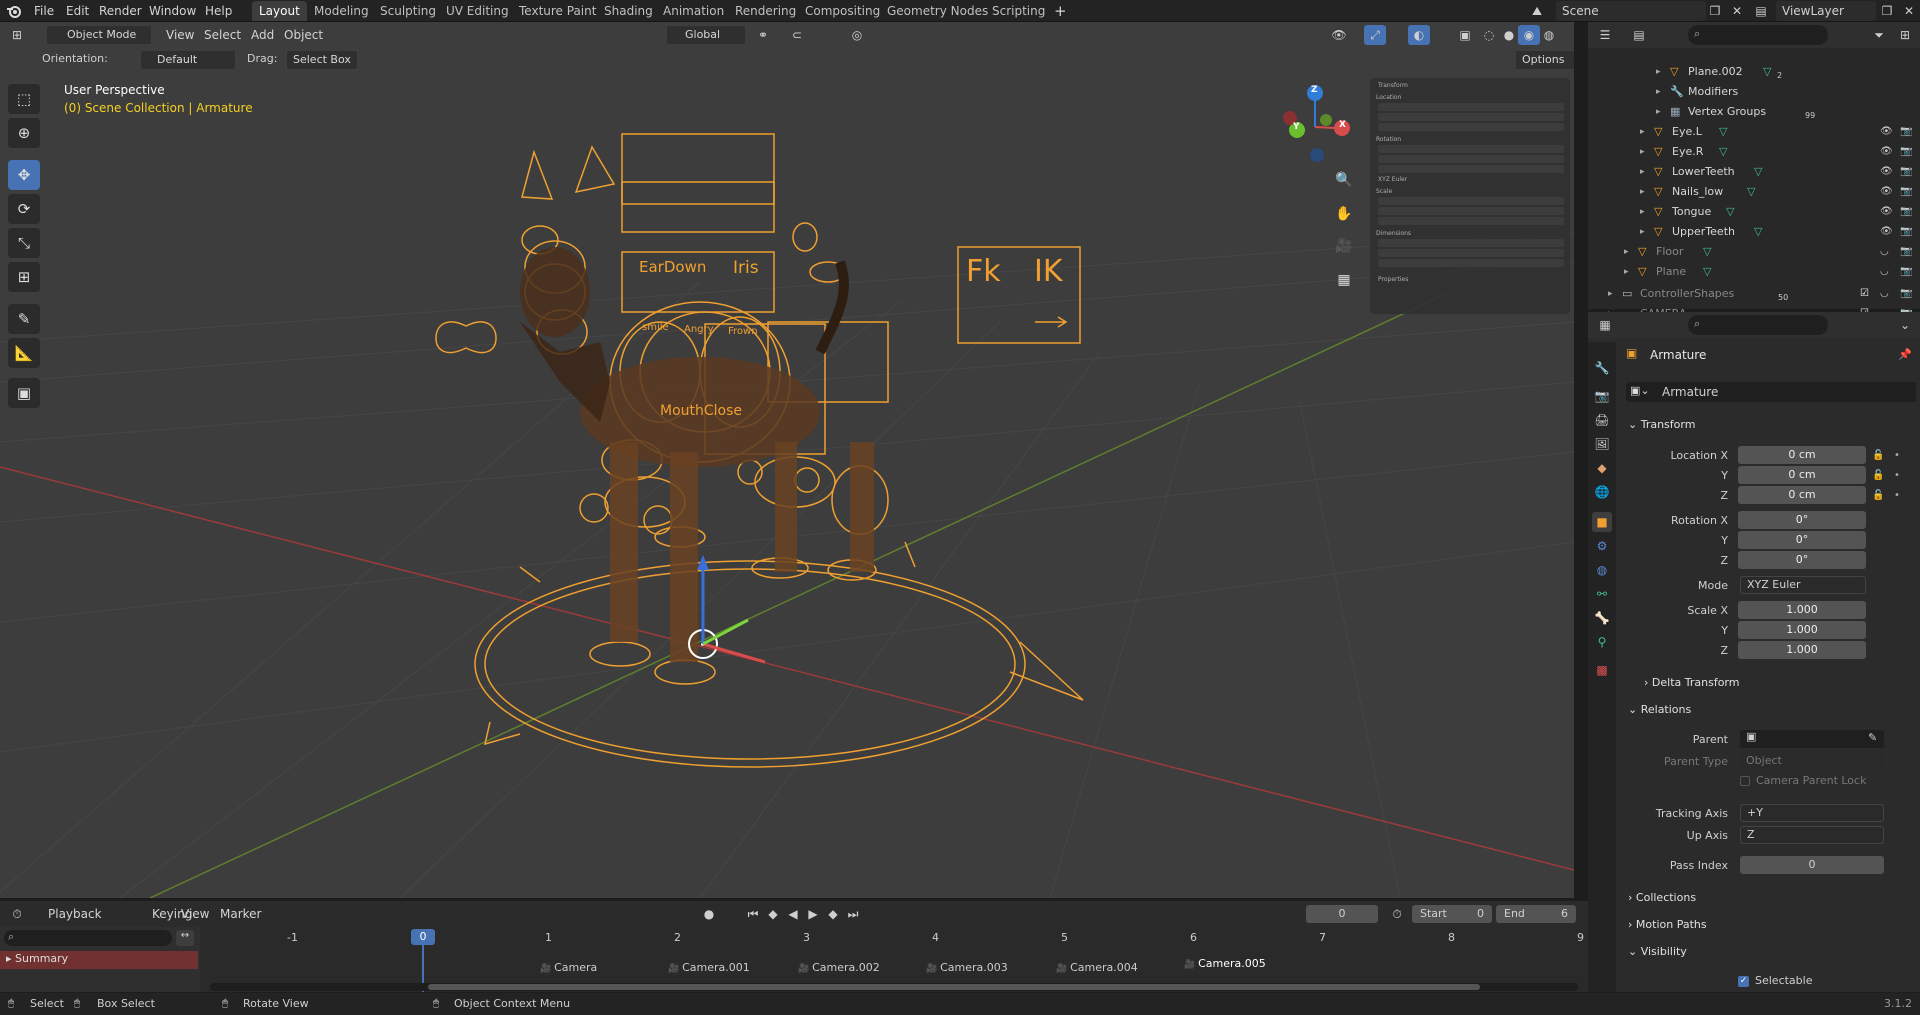  I want to click on play-reverse-icon: ◀, so click(793, 914).